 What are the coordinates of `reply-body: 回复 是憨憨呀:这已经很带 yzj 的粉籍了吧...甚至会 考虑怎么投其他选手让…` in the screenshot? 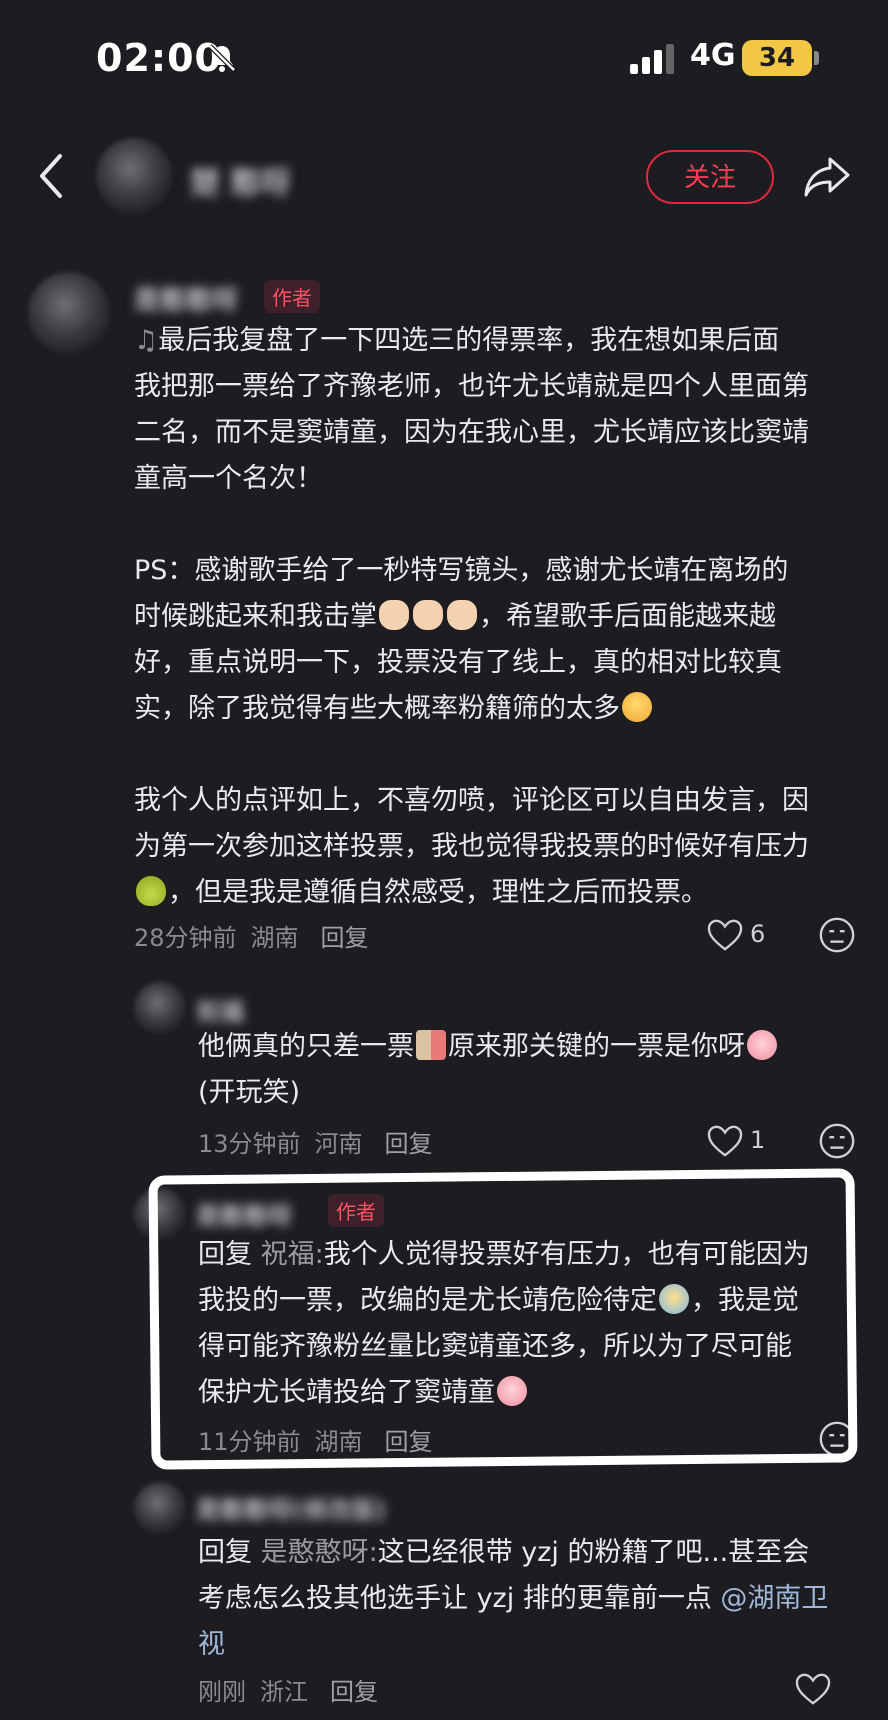 It's located at (528, 1599).